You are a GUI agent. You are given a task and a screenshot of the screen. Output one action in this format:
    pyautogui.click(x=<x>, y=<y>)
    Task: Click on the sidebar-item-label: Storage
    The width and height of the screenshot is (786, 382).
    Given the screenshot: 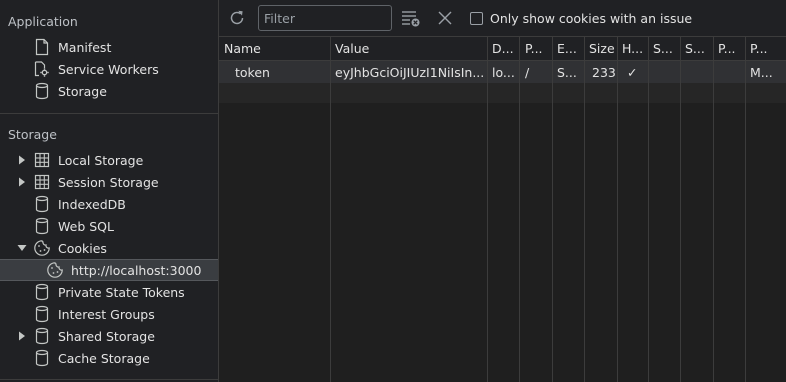 What is the action you would take?
    pyautogui.click(x=82, y=91)
    